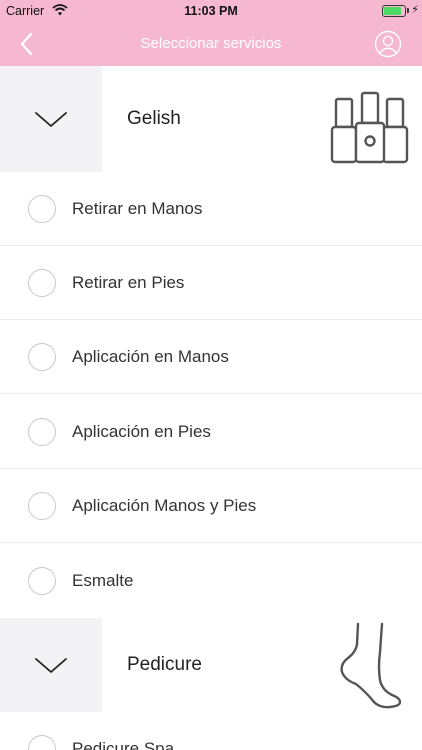 This screenshot has height=750, width=422. What do you see at coordinates (211, 119) in the screenshot?
I see `section-gelish: Gelish` at bounding box center [211, 119].